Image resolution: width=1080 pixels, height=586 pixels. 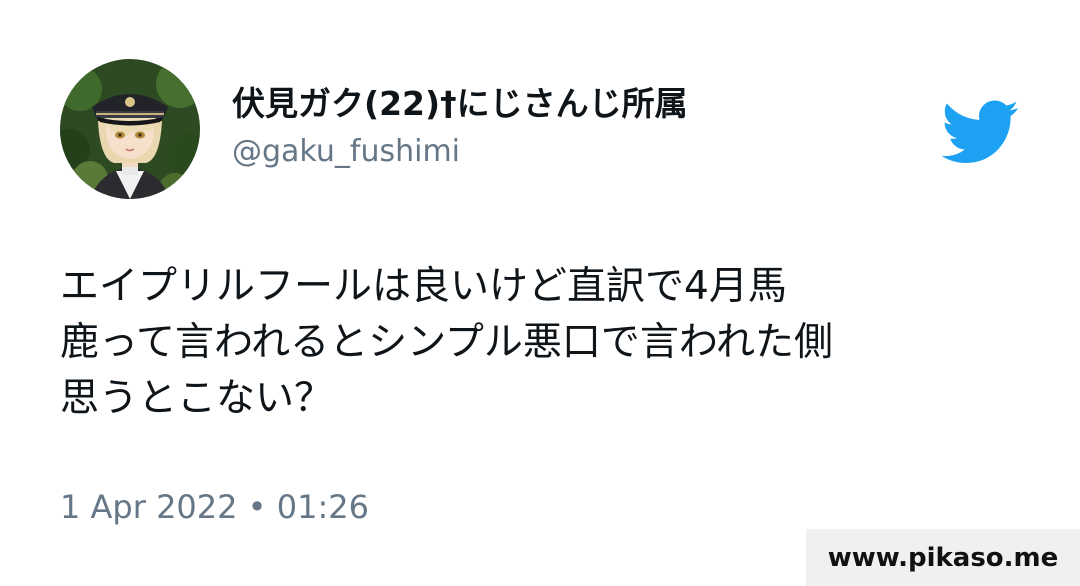 I want to click on tweet-timestamp: 1 Apr 2022 • 01:26, so click(x=214, y=507).